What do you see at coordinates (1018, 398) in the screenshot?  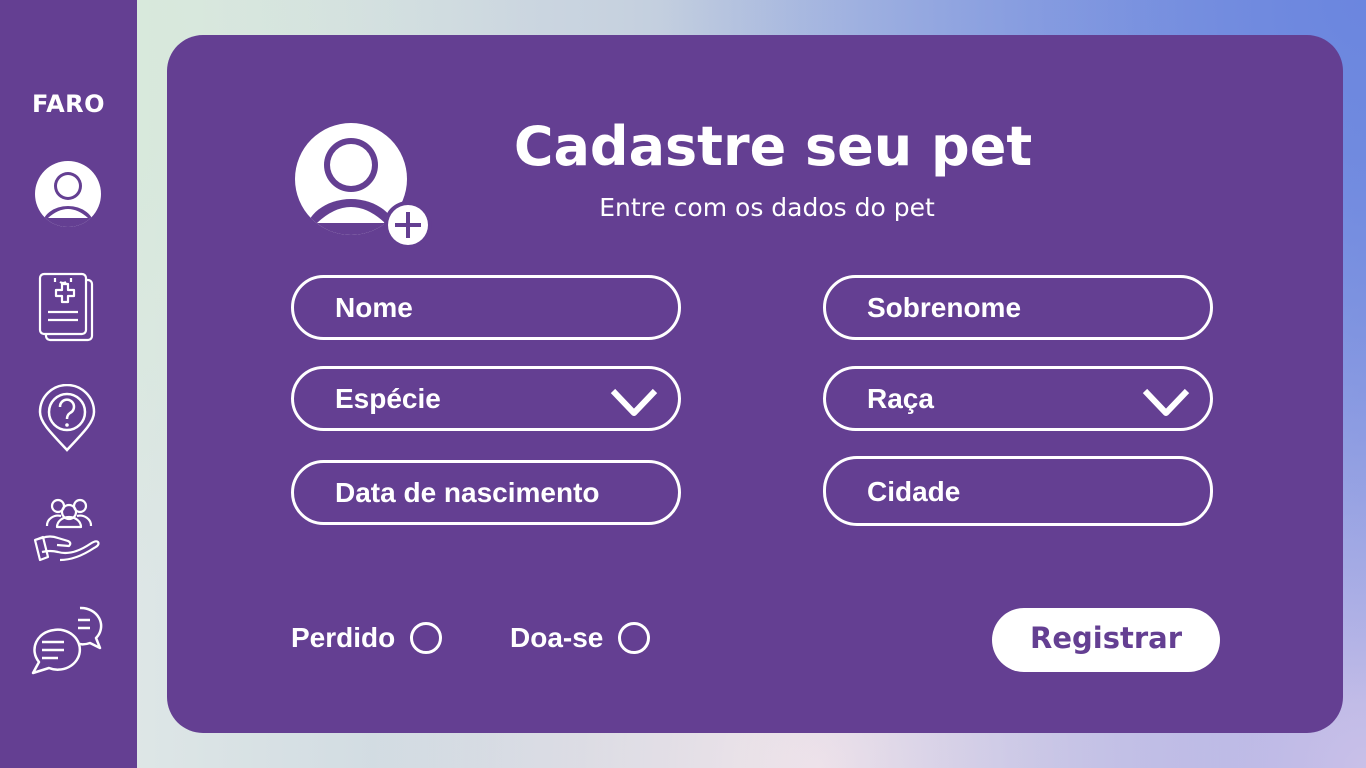 I see `raca-select: Raça` at bounding box center [1018, 398].